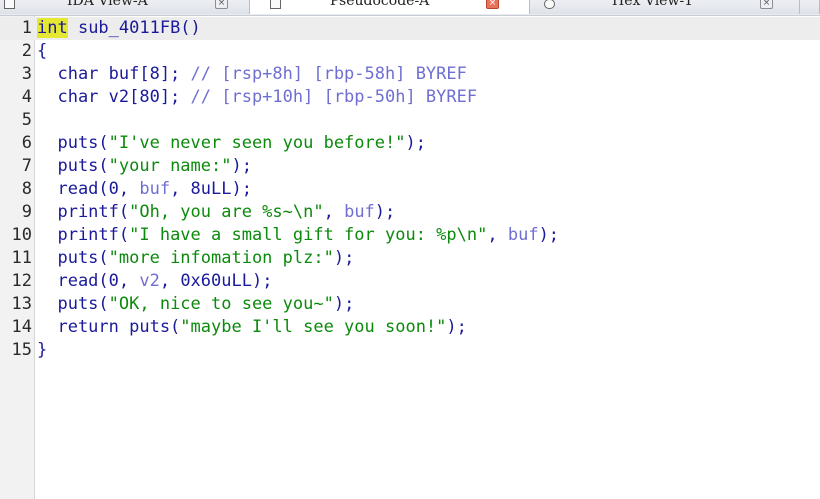 The image size is (820, 499). Describe the element at coordinates (109, 327) in the screenshot. I see `code-token: return puts(` at that location.